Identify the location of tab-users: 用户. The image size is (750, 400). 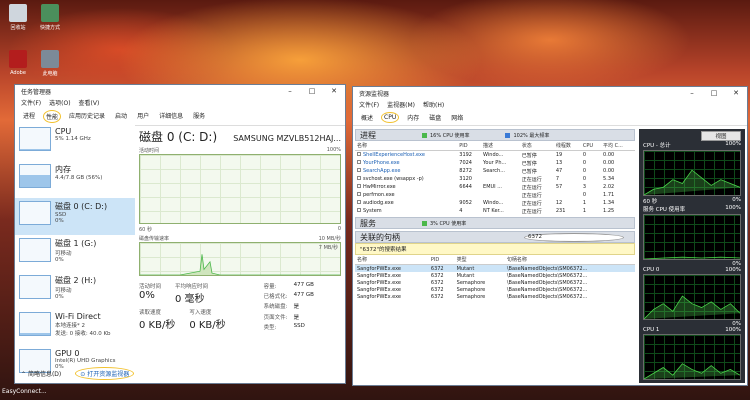
(143, 116).